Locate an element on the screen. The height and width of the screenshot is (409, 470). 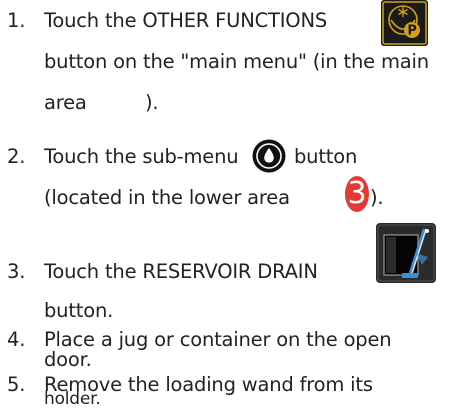
step-number: 3. is located at coordinates (16, 271).